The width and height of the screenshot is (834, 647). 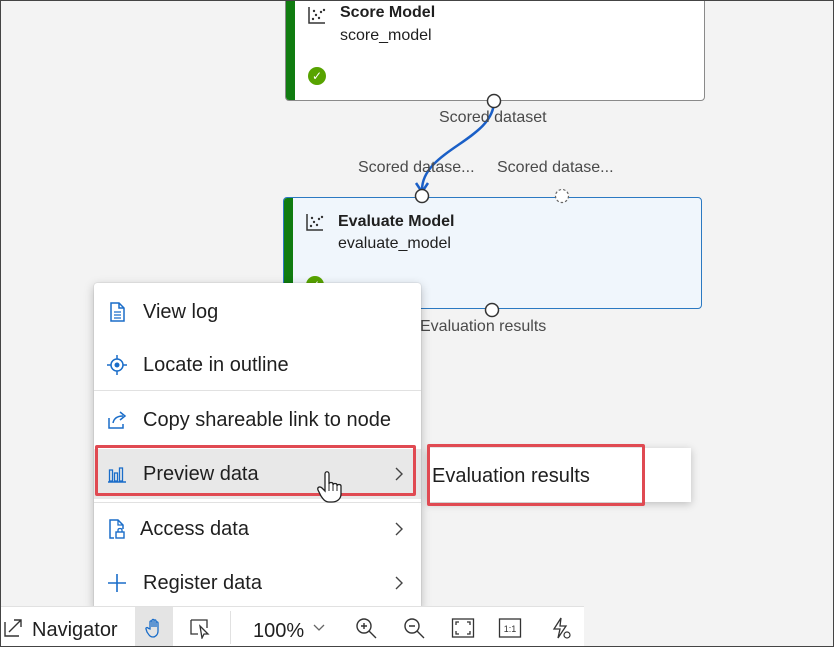 What do you see at coordinates (257, 529) in the screenshot?
I see `menu-item-access-data: Access data` at bounding box center [257, 529].